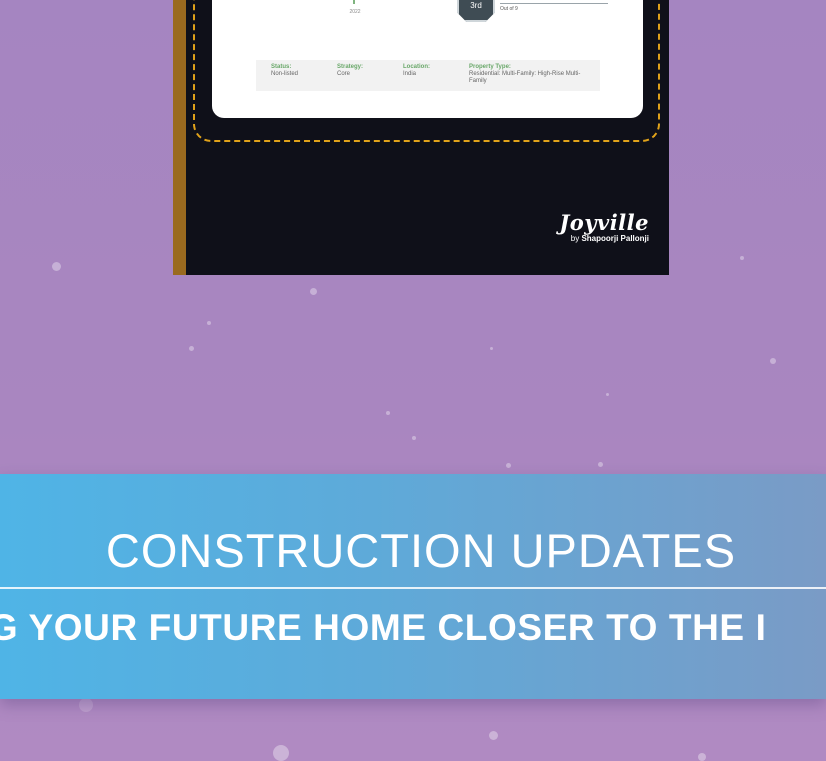  I want to click on info-label: Status:, so click(281, 67).